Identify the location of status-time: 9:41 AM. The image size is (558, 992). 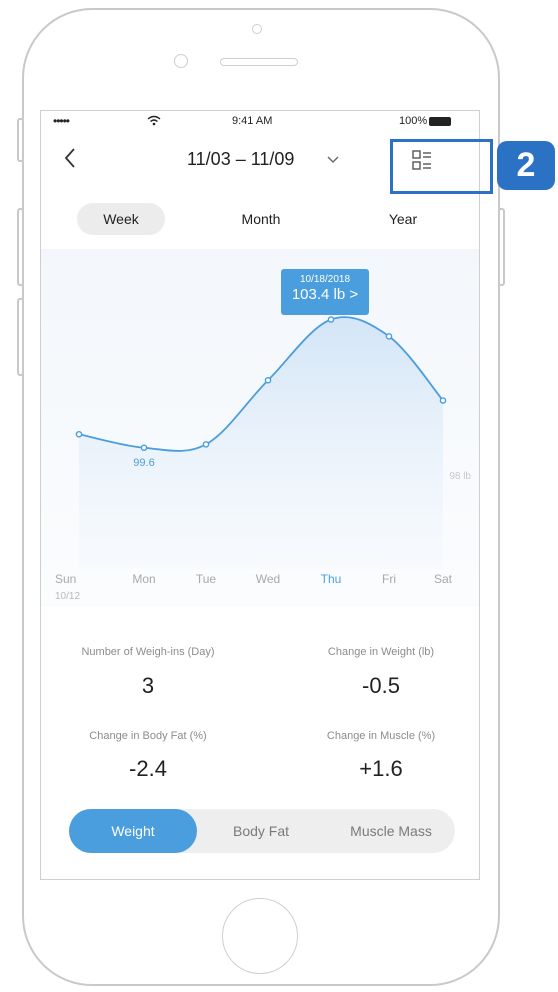
(252, 121).